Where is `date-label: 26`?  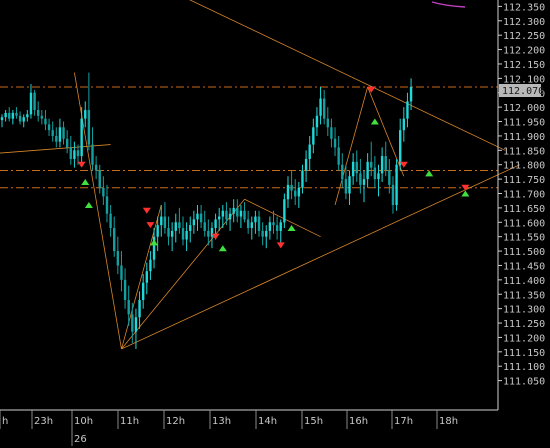 date-label: 26 is located at coordinates (80, 439).